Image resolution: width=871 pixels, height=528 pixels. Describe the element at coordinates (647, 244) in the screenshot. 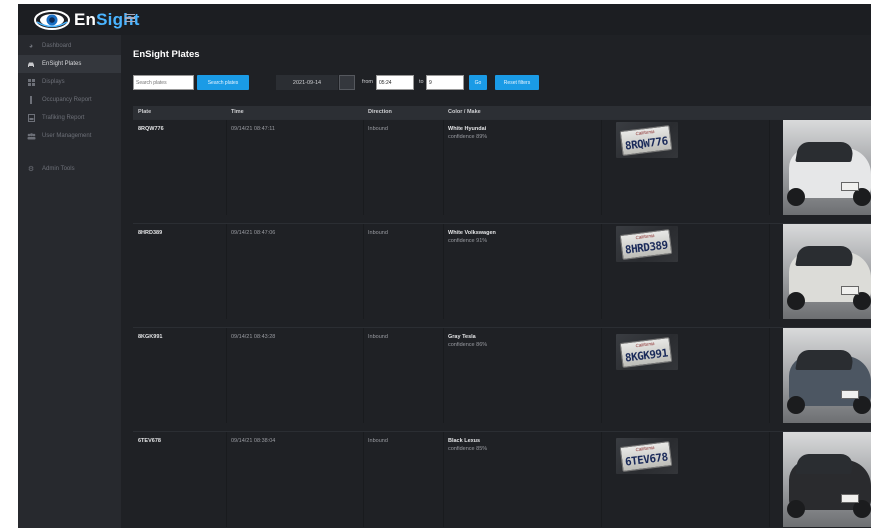

I see `plate-image: California 8HRD389` at that location.